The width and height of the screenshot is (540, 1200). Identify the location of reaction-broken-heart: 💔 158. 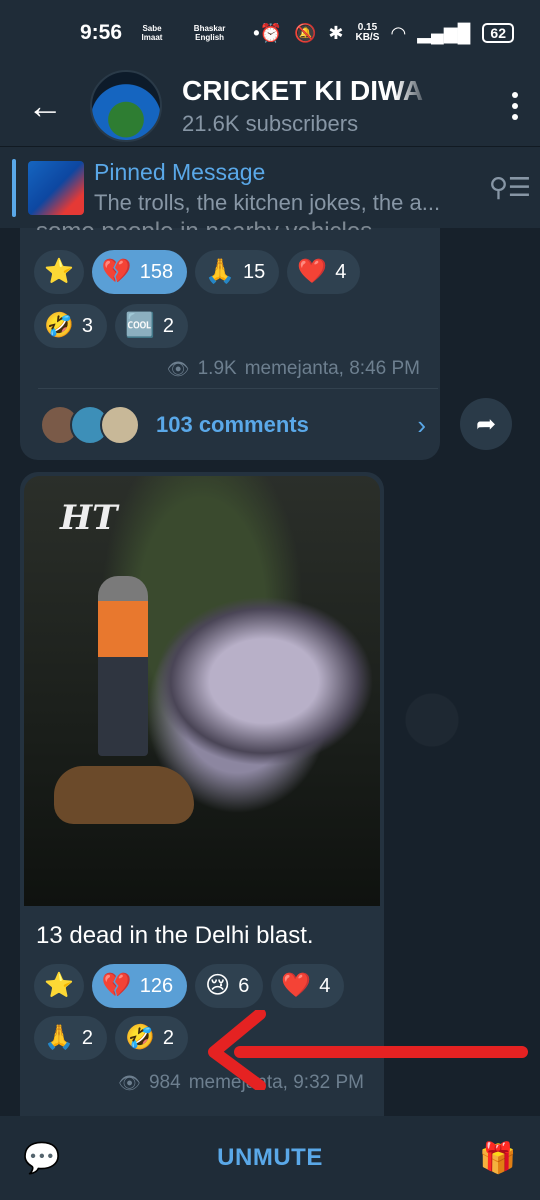
(139, 272).